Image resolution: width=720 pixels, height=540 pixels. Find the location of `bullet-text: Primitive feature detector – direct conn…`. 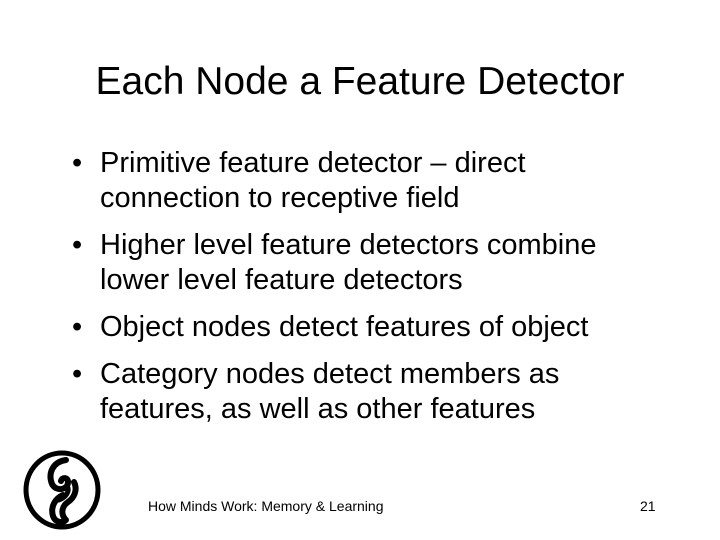

bullet-text: Primitive feature detector – direct conn… is located at coordinates (313, 180).